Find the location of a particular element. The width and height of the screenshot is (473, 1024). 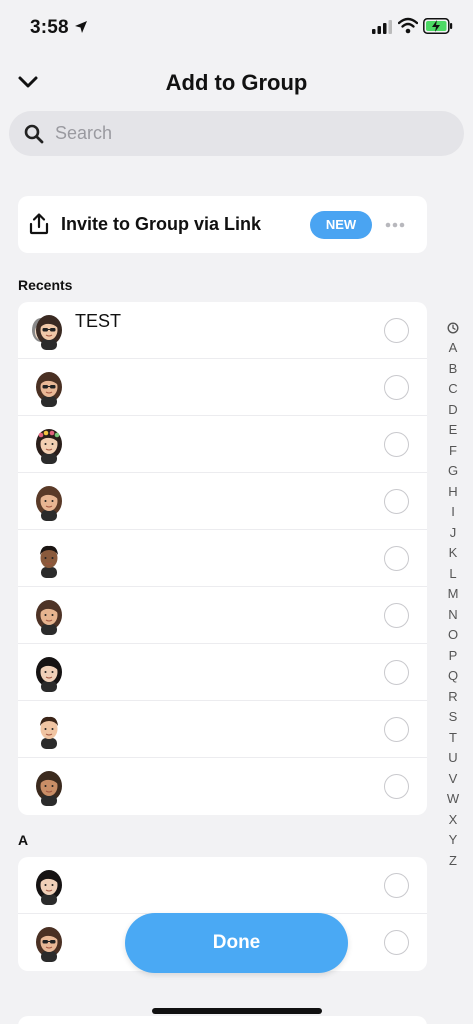

more-options-icon is located at coordinates (395, 225).